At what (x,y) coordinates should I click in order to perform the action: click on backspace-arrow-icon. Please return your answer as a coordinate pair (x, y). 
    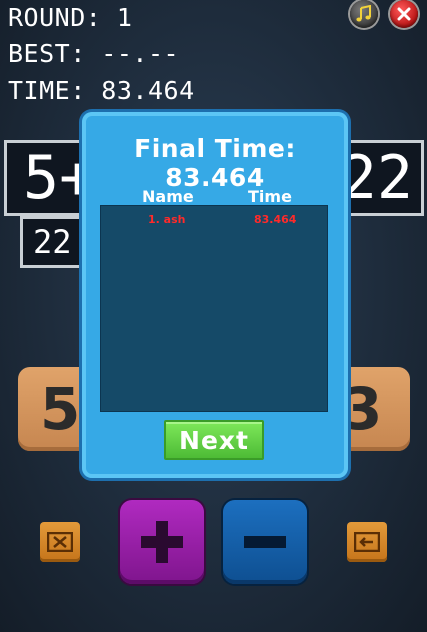
    Looking at the image, I should click on (367, 542).